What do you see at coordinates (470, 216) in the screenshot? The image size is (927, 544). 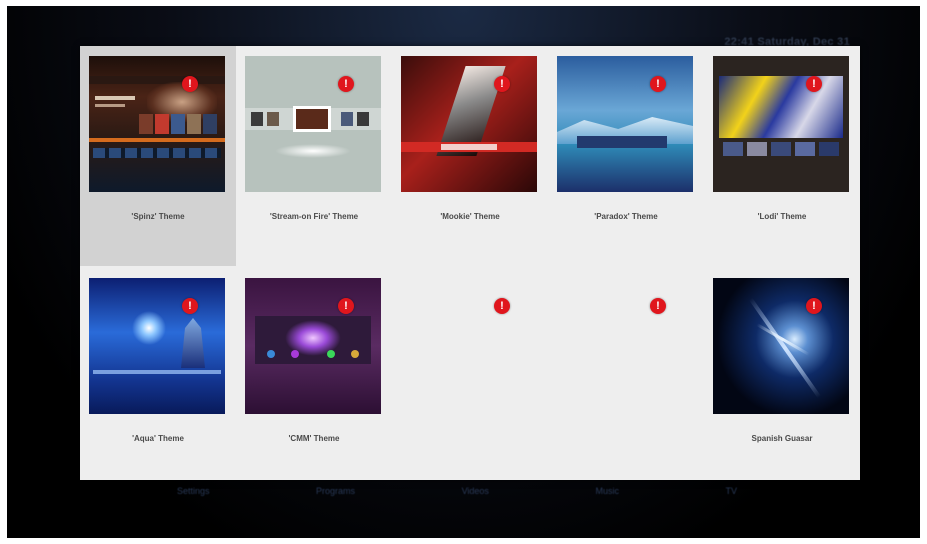 I see `theme-tile-label: 'Mookie' Theme` at bounding box center [470, 216].